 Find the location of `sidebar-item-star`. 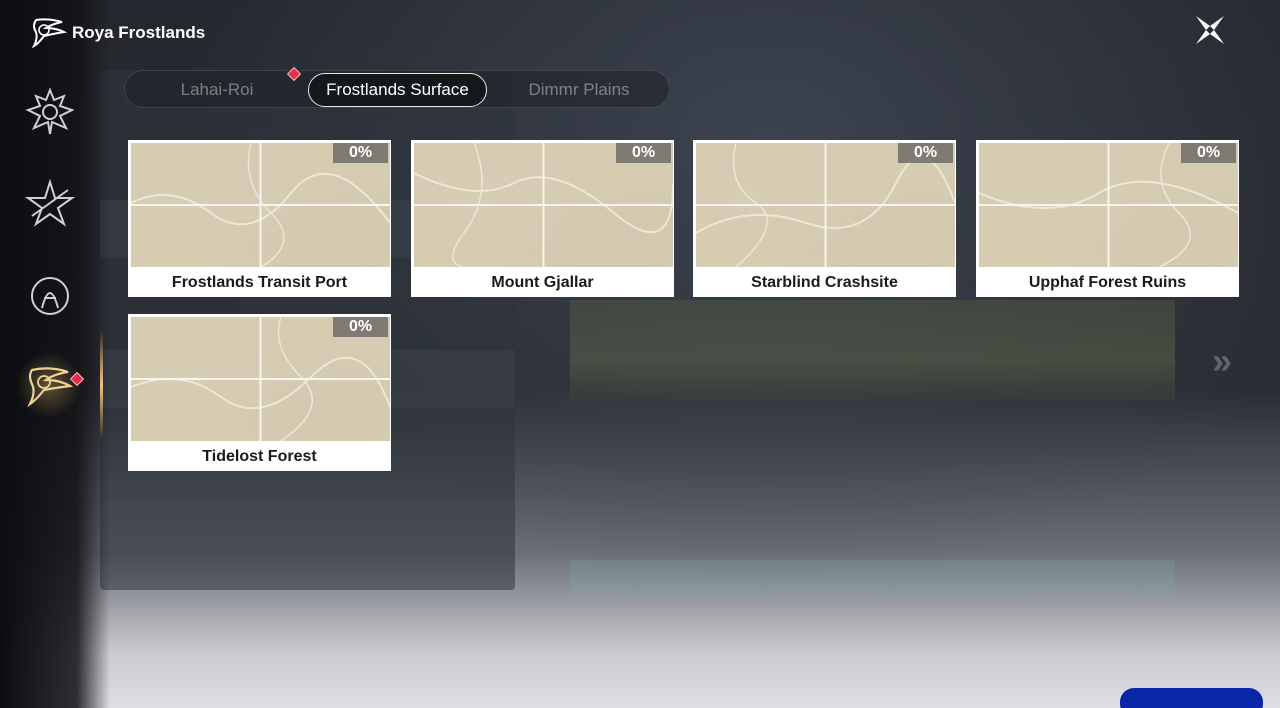

sidebar-item-star is located at coordinates (50, 204).